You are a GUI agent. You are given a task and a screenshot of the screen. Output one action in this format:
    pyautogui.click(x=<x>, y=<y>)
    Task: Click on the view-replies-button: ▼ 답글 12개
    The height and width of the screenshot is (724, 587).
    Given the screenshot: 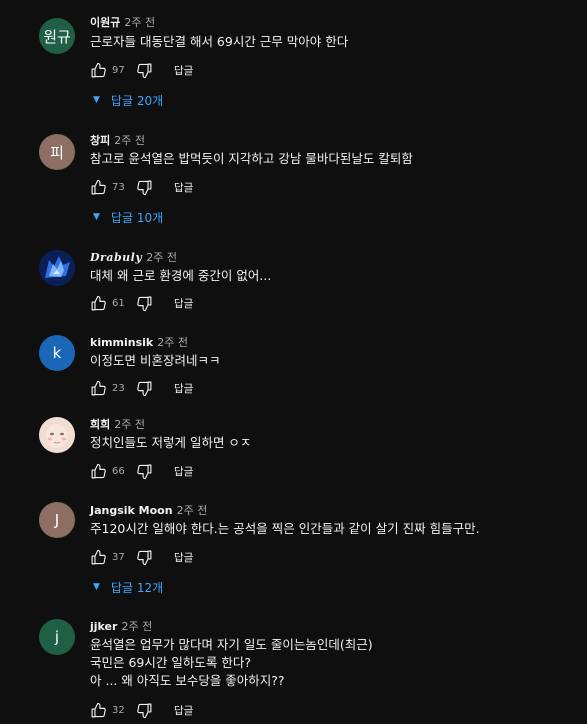 What is the action you would take?
    pyautogui.click(x=128, y=587)
    